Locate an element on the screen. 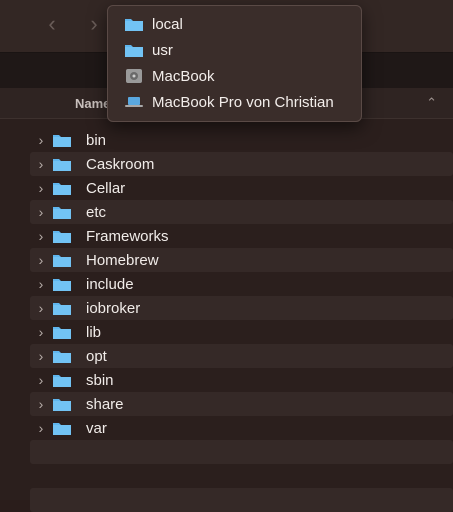 The image size is (453, 512). popup-item-local: local is located at coordinates (234, 24).